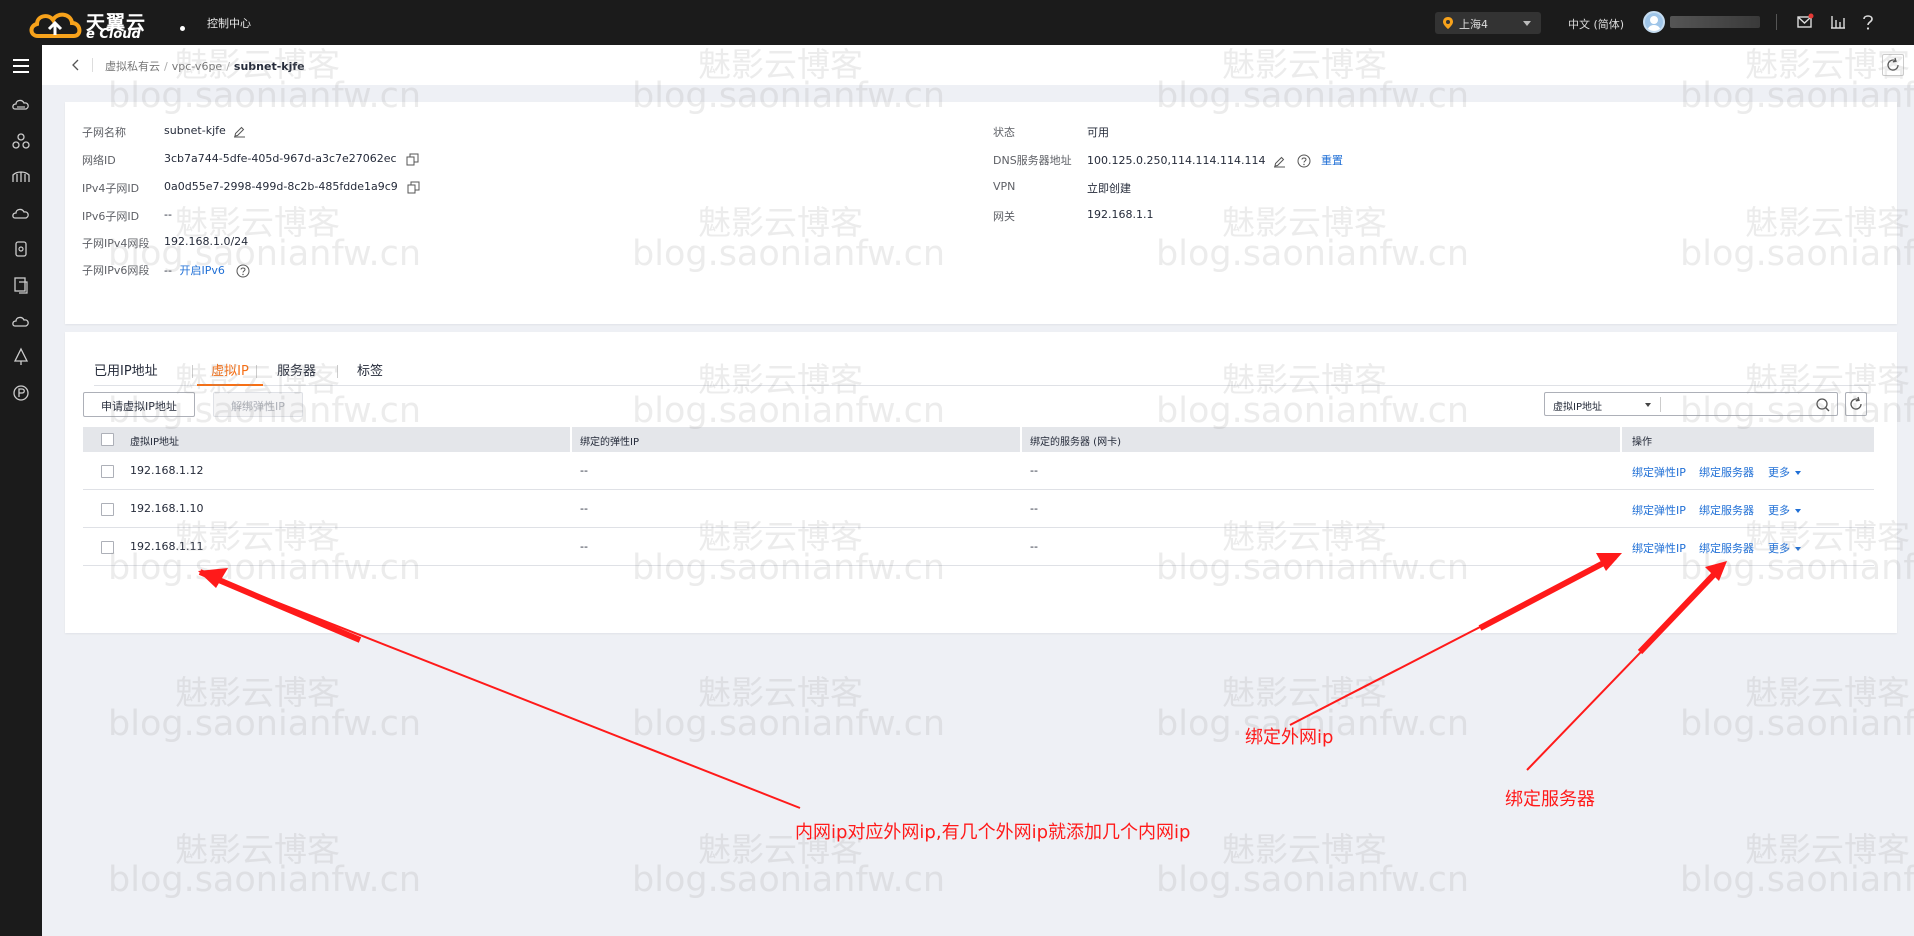 The image size is (1914, 936). I want to click on filter-select: 虚拟IP地址, so click(1577, 405).